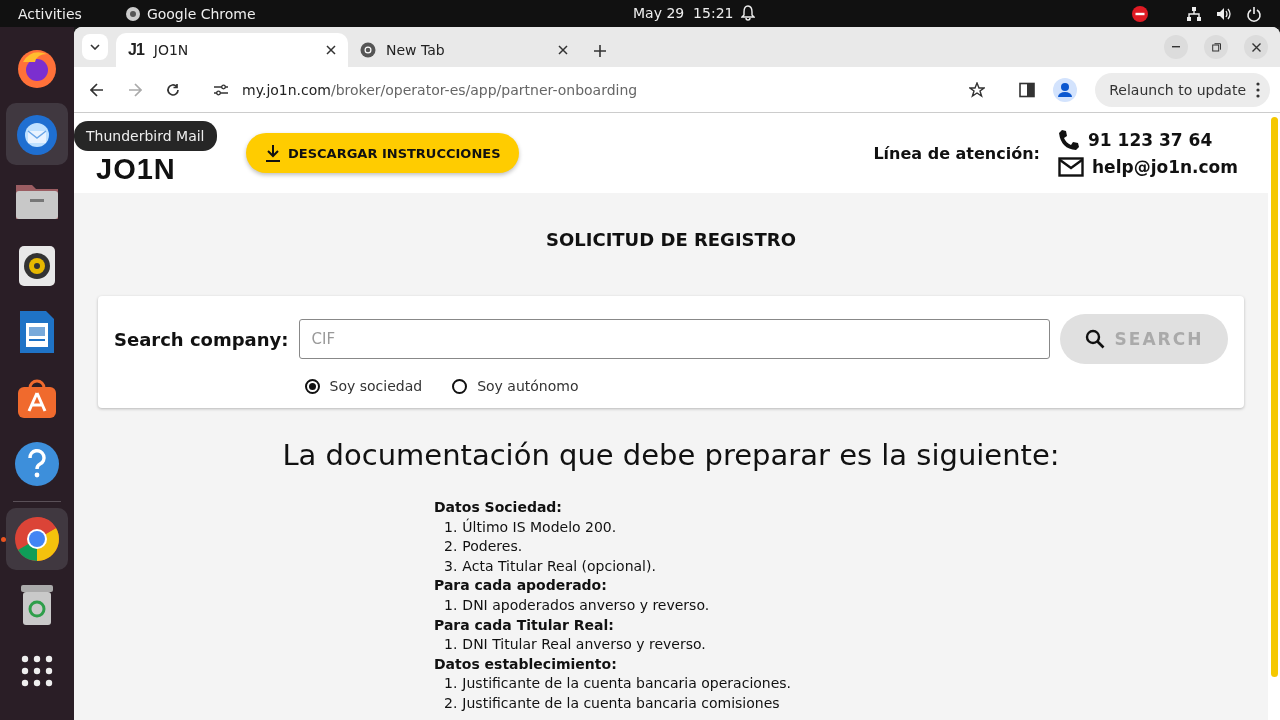 The height and width of the screenshot is (720, 1280). What do you see at coordinates (1165, 167) in the screenshot?
I see `email-link: help@jo1n.com` at bounding box center [1165, 167].